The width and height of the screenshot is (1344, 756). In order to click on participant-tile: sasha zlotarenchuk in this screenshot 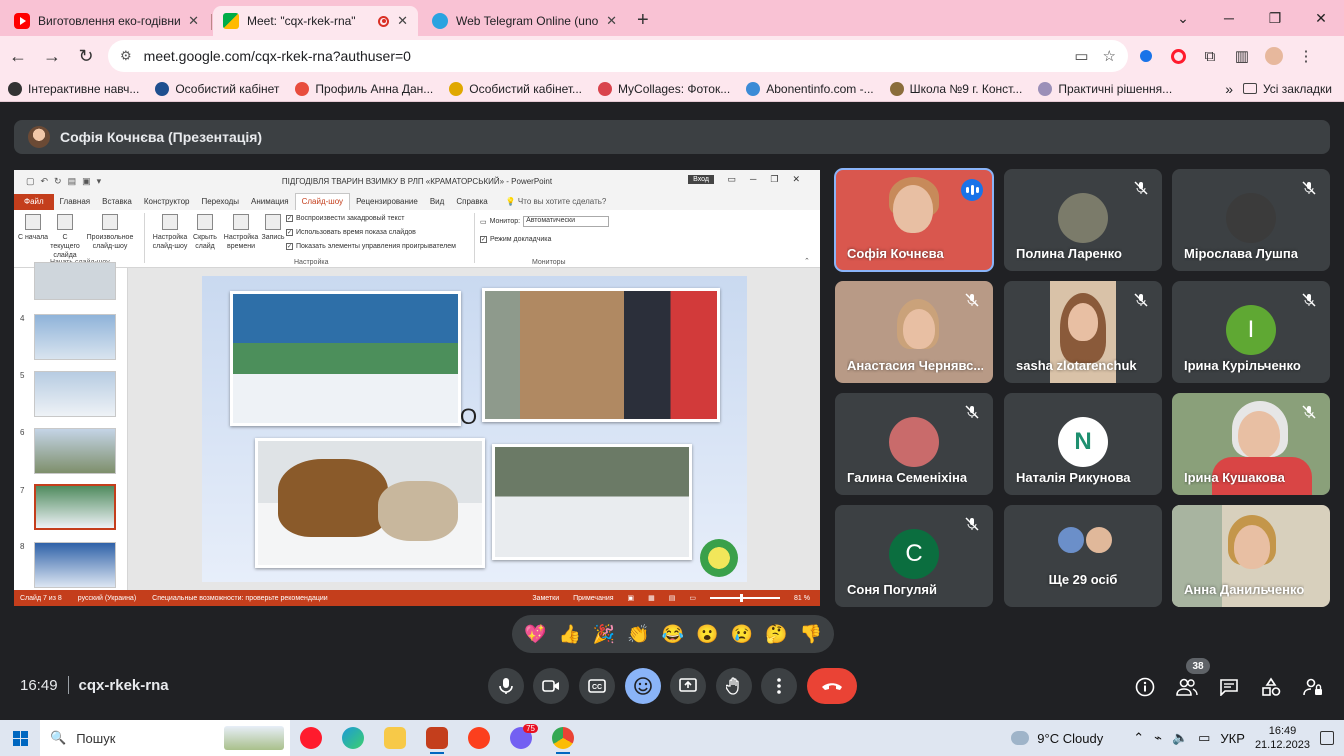, I will do `click(1083, 332)`.